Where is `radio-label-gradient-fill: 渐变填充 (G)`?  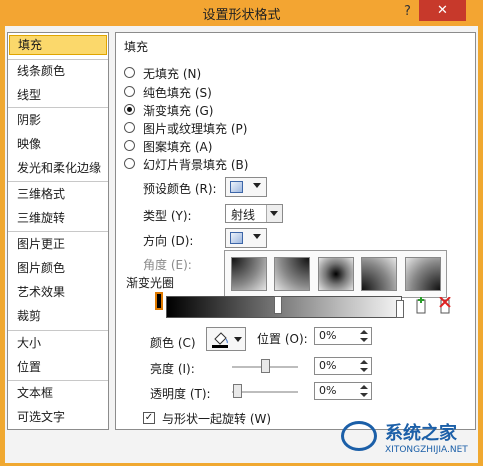
radio-label-gradient-fill: 渐变填充 (G) is located at coordinates (178, 111).